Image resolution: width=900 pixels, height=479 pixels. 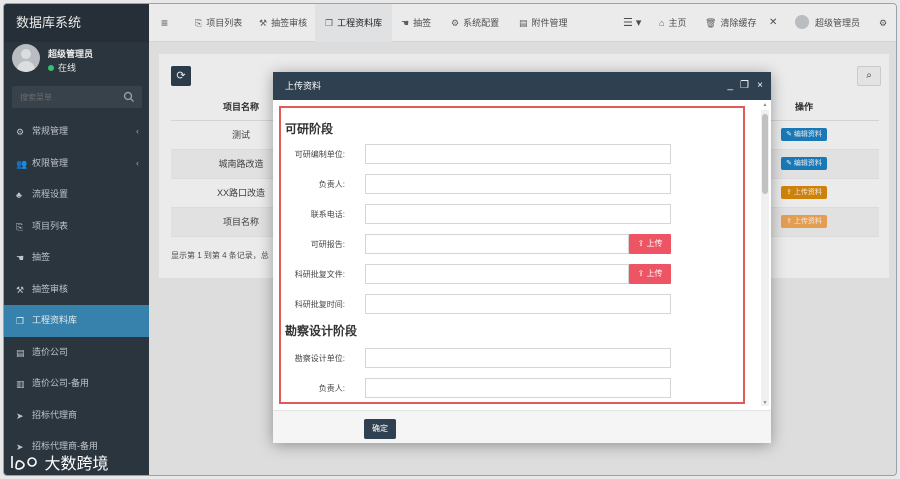 I want to click on watermark-logo-icon, so click(x=24, y=463).